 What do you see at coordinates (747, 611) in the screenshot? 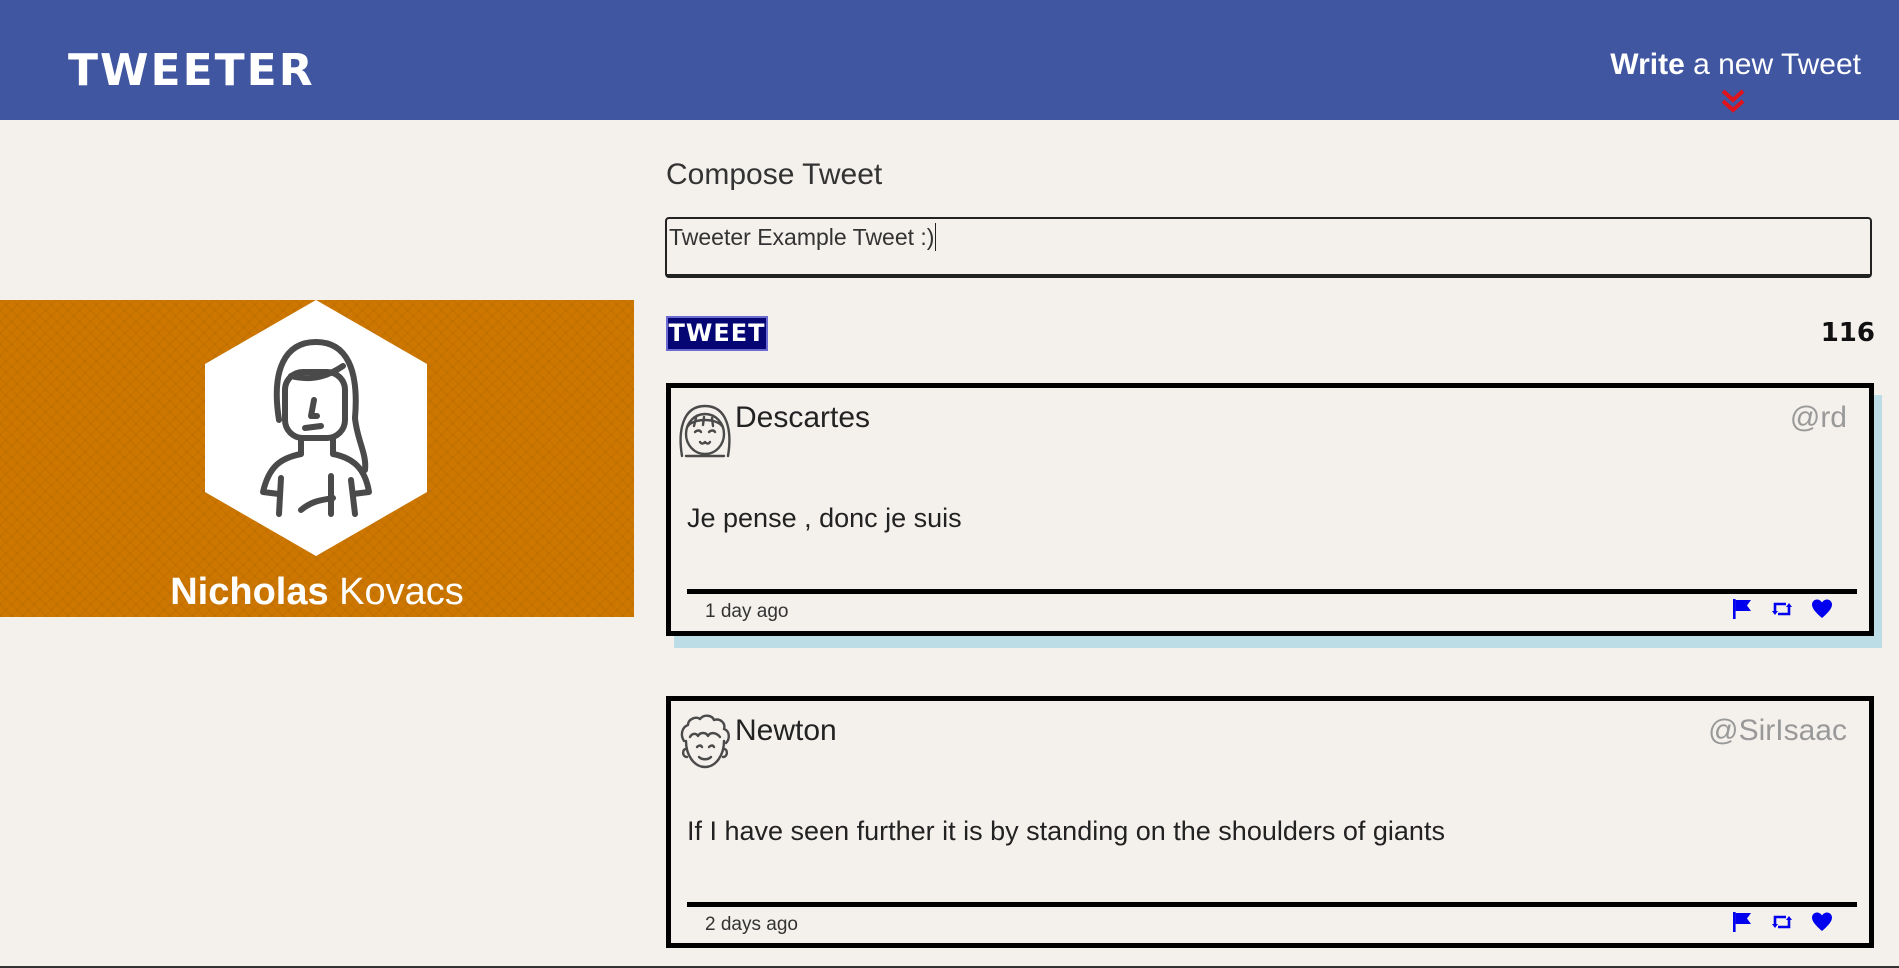
I see `tweet-timestamp: 1 day ago` at bounding box center [747, 611].